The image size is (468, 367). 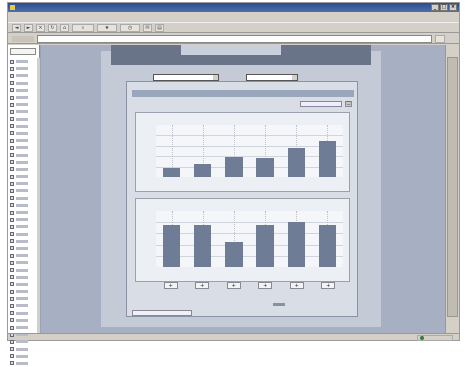 What do you see at coordinates (348, 104) in the screenshot?
I see `print-icon: ▤` at bounding box center [348, 104].